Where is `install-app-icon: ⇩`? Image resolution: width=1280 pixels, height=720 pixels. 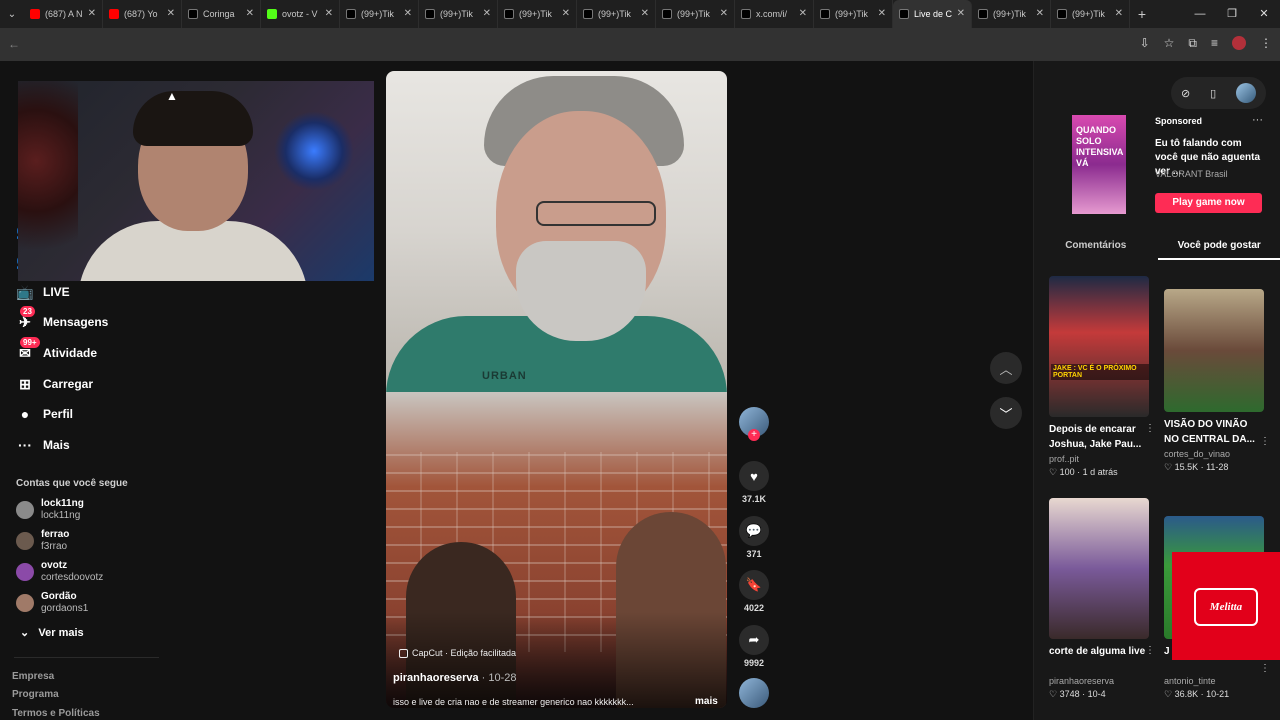
install-app-icon: ⇩ is located at coordinates (1145, 43).